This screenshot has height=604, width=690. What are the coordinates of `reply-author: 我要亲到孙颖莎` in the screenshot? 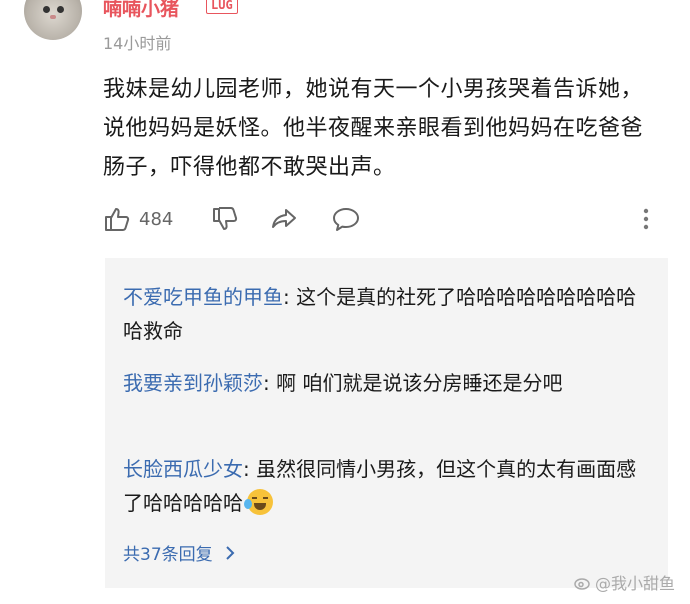 It's located at (193, 383).